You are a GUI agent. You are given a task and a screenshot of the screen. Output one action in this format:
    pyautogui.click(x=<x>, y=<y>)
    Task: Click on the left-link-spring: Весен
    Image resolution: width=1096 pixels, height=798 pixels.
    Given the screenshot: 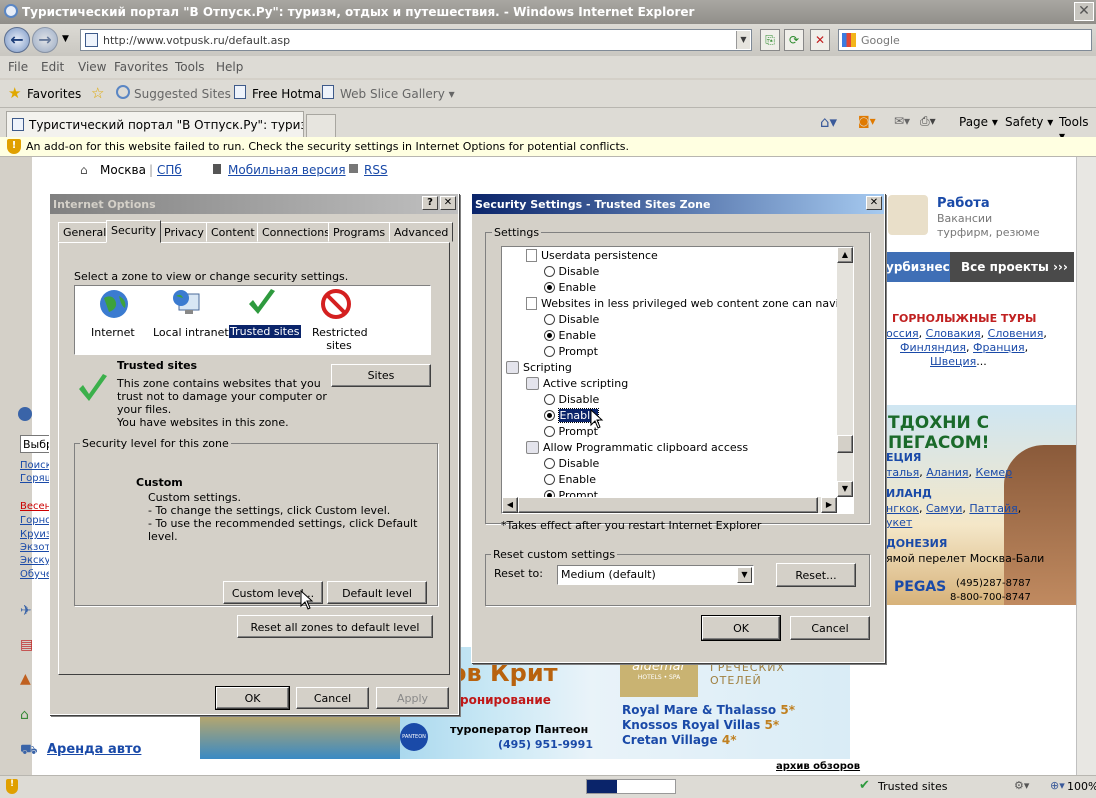 What is the action you would take?
    pyautogui.click(x=35, y=506)
    